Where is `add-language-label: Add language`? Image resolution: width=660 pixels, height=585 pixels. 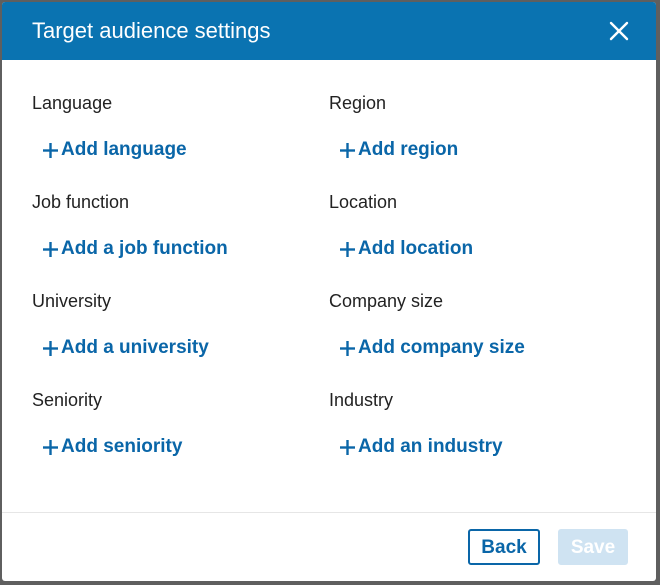
add-language-label: Add language is located at coordinates (124, 149).